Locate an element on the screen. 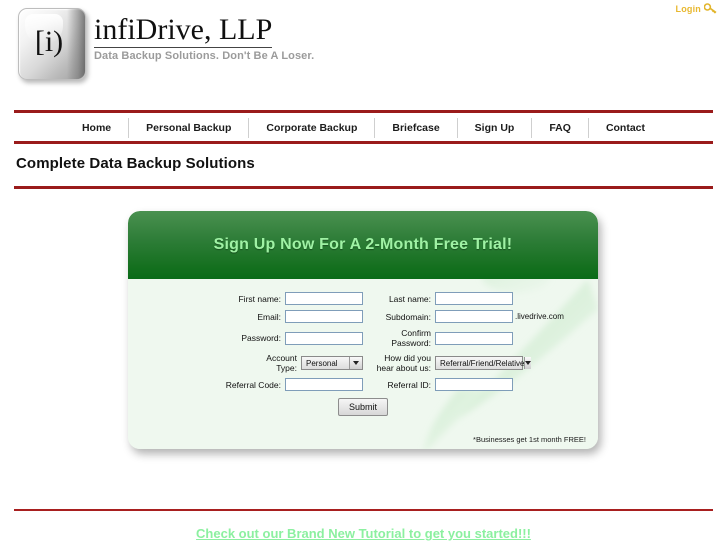 The height and width of the screenshot is (545, 727). hear-about-us-select: Referral/Friend/Relative is located at coordinates (483, 363).